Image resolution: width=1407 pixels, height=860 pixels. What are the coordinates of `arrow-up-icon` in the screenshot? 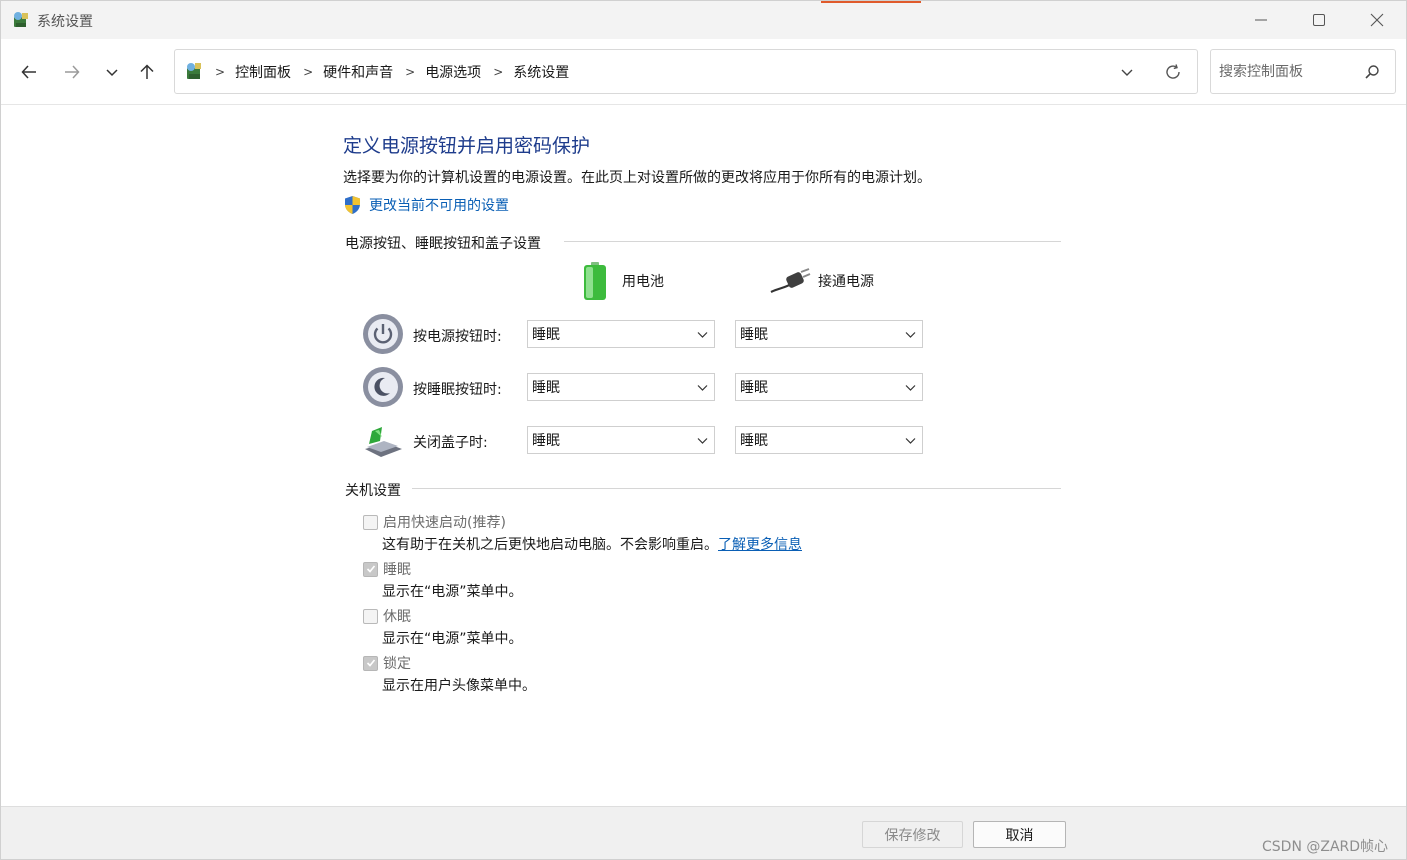 It's located at (147, 71).